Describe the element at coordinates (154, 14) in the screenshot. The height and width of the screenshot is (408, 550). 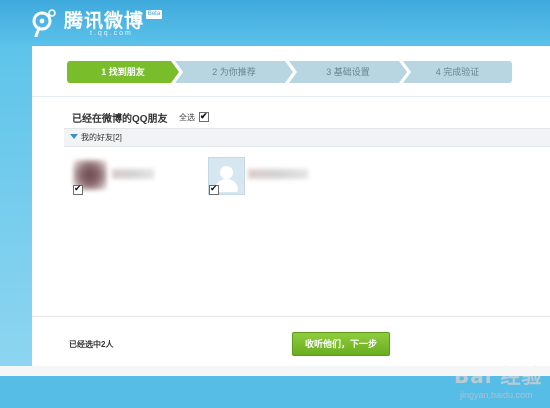
I see `beta-badge: Beta` at that location.